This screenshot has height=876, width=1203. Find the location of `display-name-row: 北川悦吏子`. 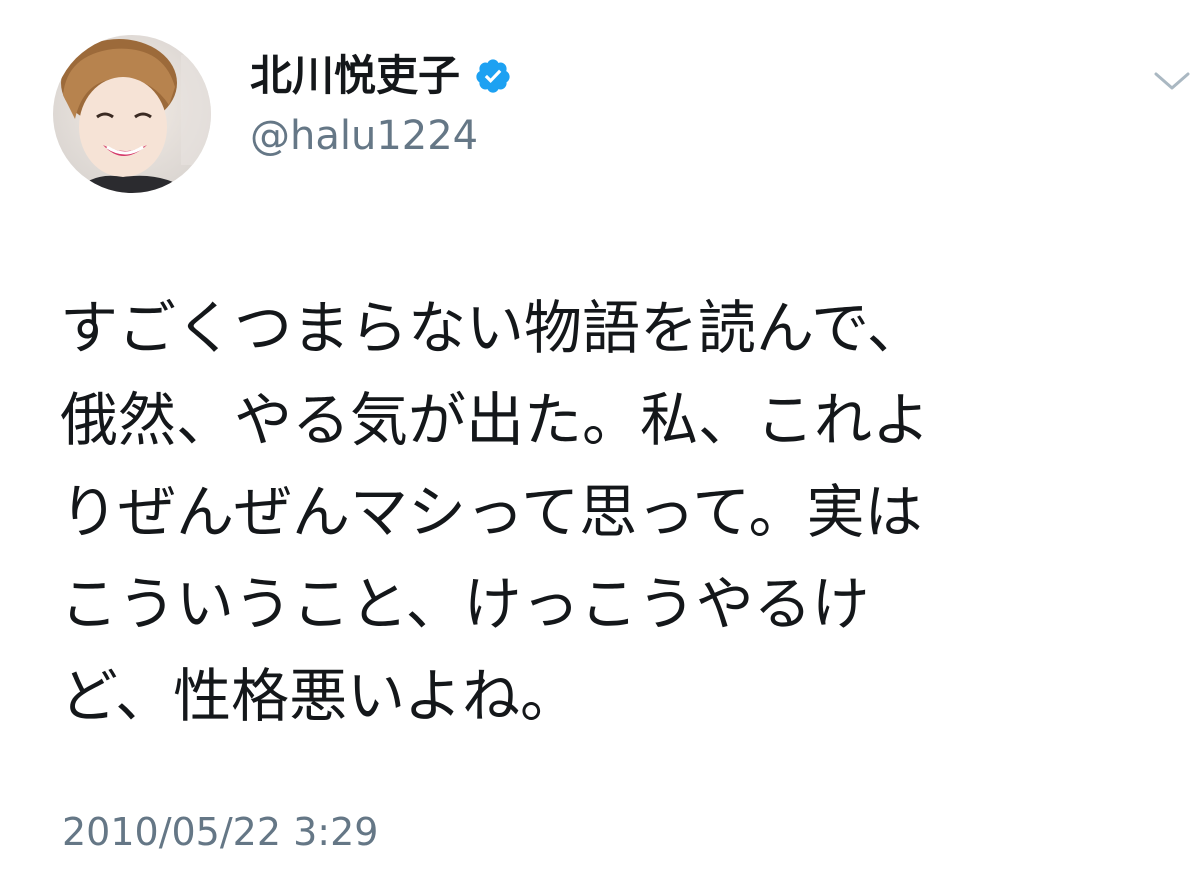

display-name-row: 北川悦吏子 is located at coordinates (381, 76).